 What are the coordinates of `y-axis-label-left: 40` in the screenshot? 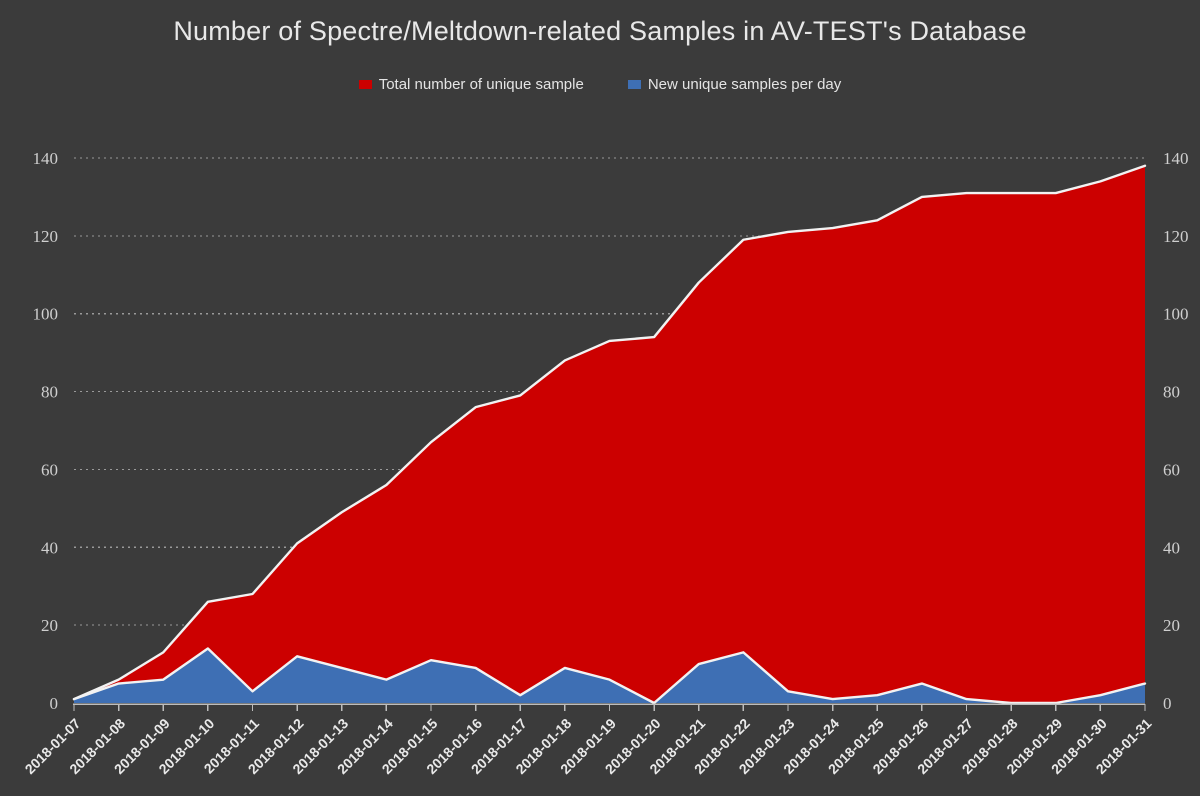 It's located at (49, 547).